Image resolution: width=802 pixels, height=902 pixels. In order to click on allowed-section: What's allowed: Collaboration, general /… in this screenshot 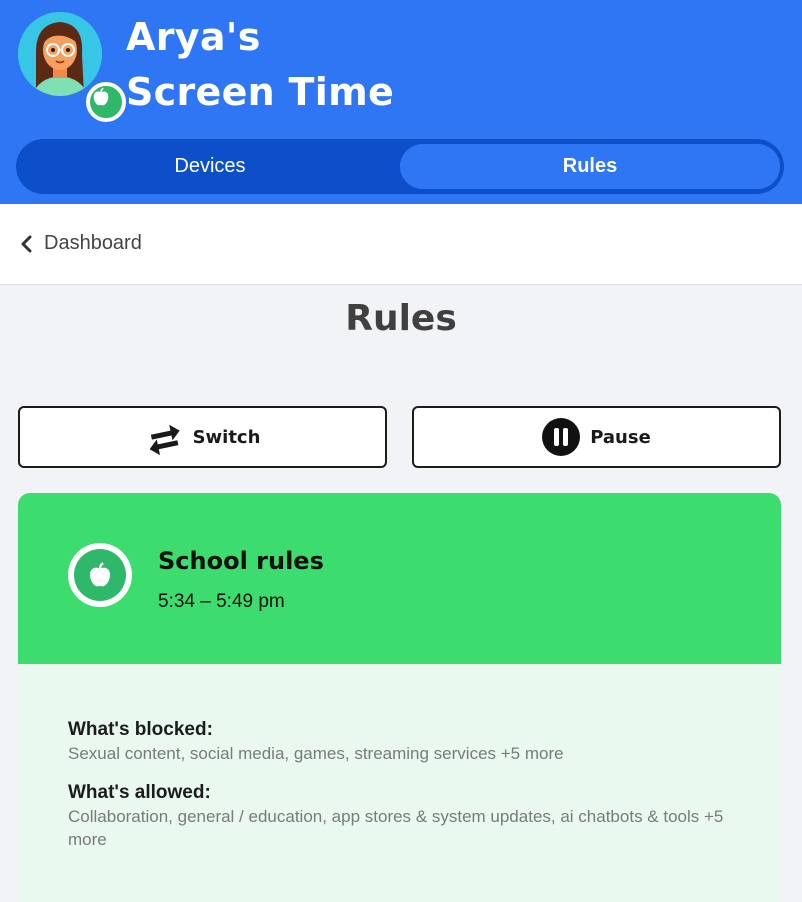, I will do `click(408, 816)`.